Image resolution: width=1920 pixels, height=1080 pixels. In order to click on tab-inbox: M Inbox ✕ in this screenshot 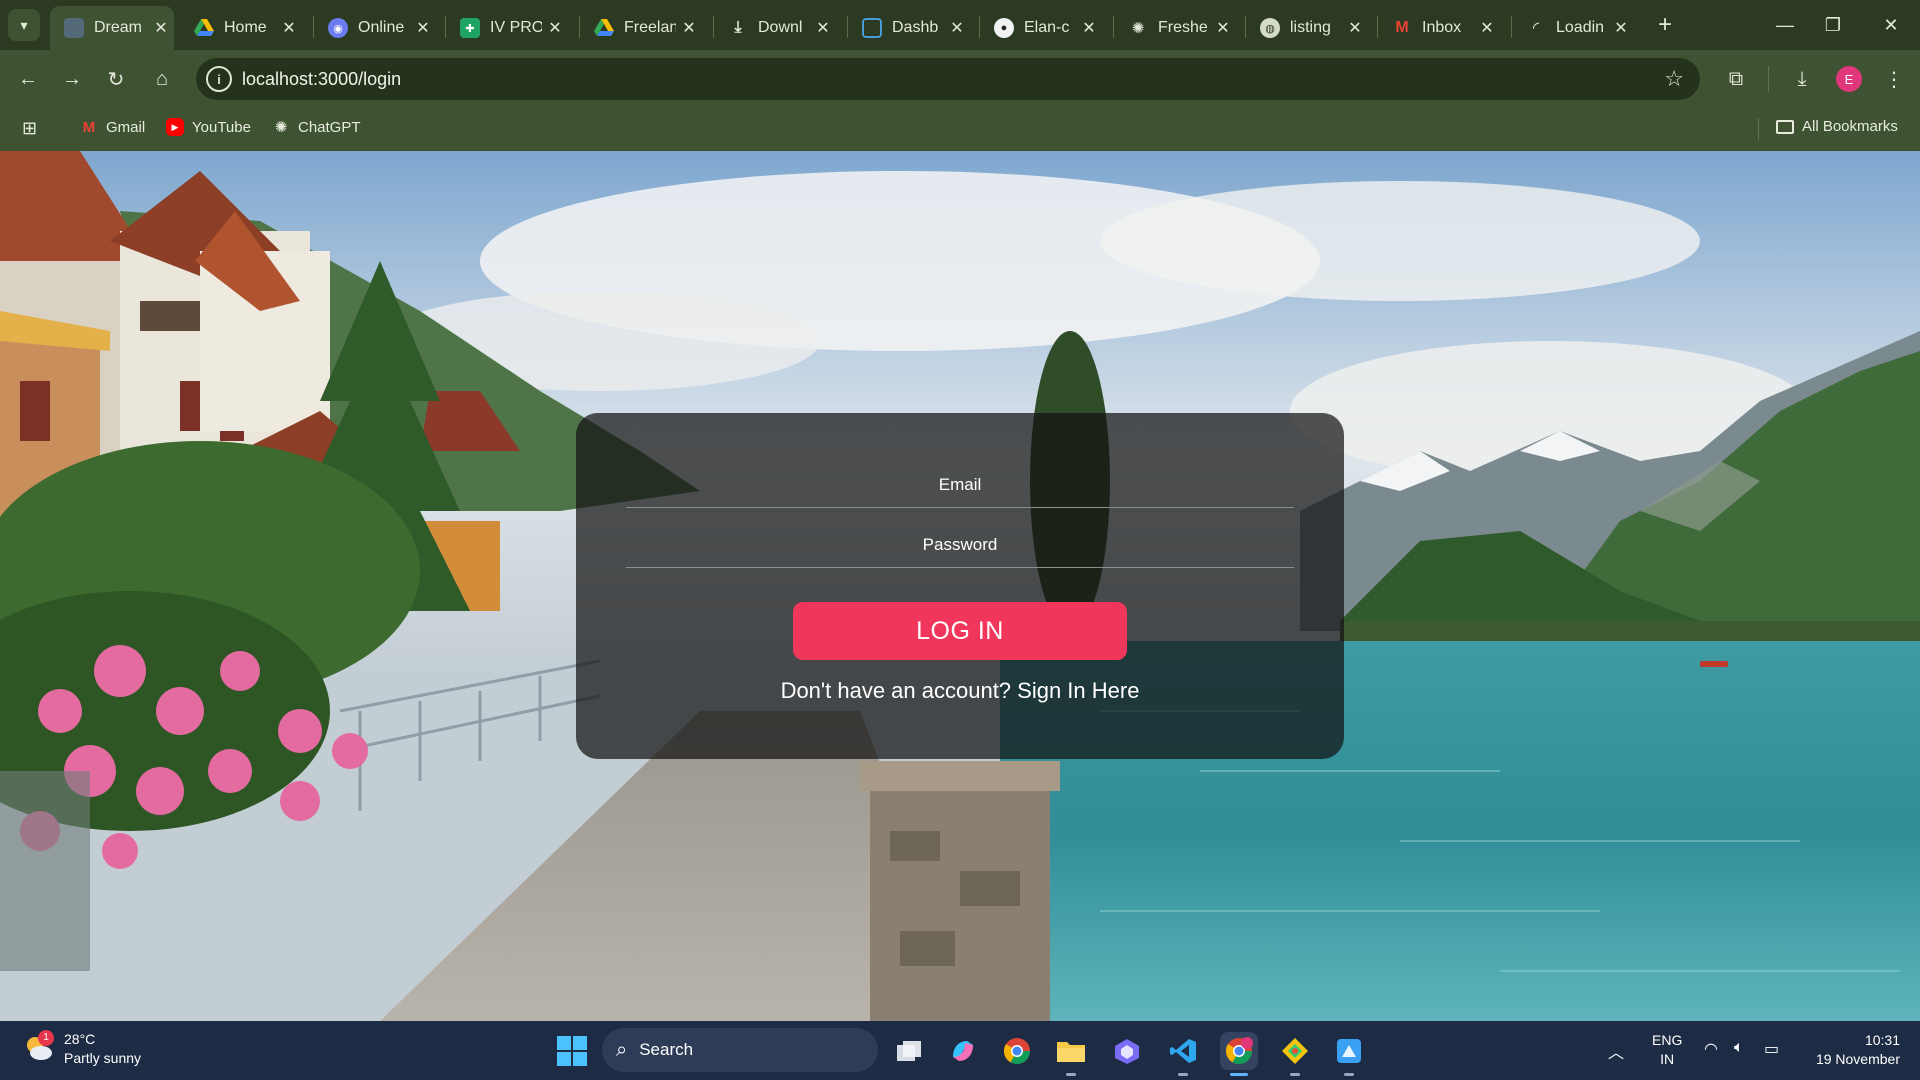, I will do `click(1439, 28)`.